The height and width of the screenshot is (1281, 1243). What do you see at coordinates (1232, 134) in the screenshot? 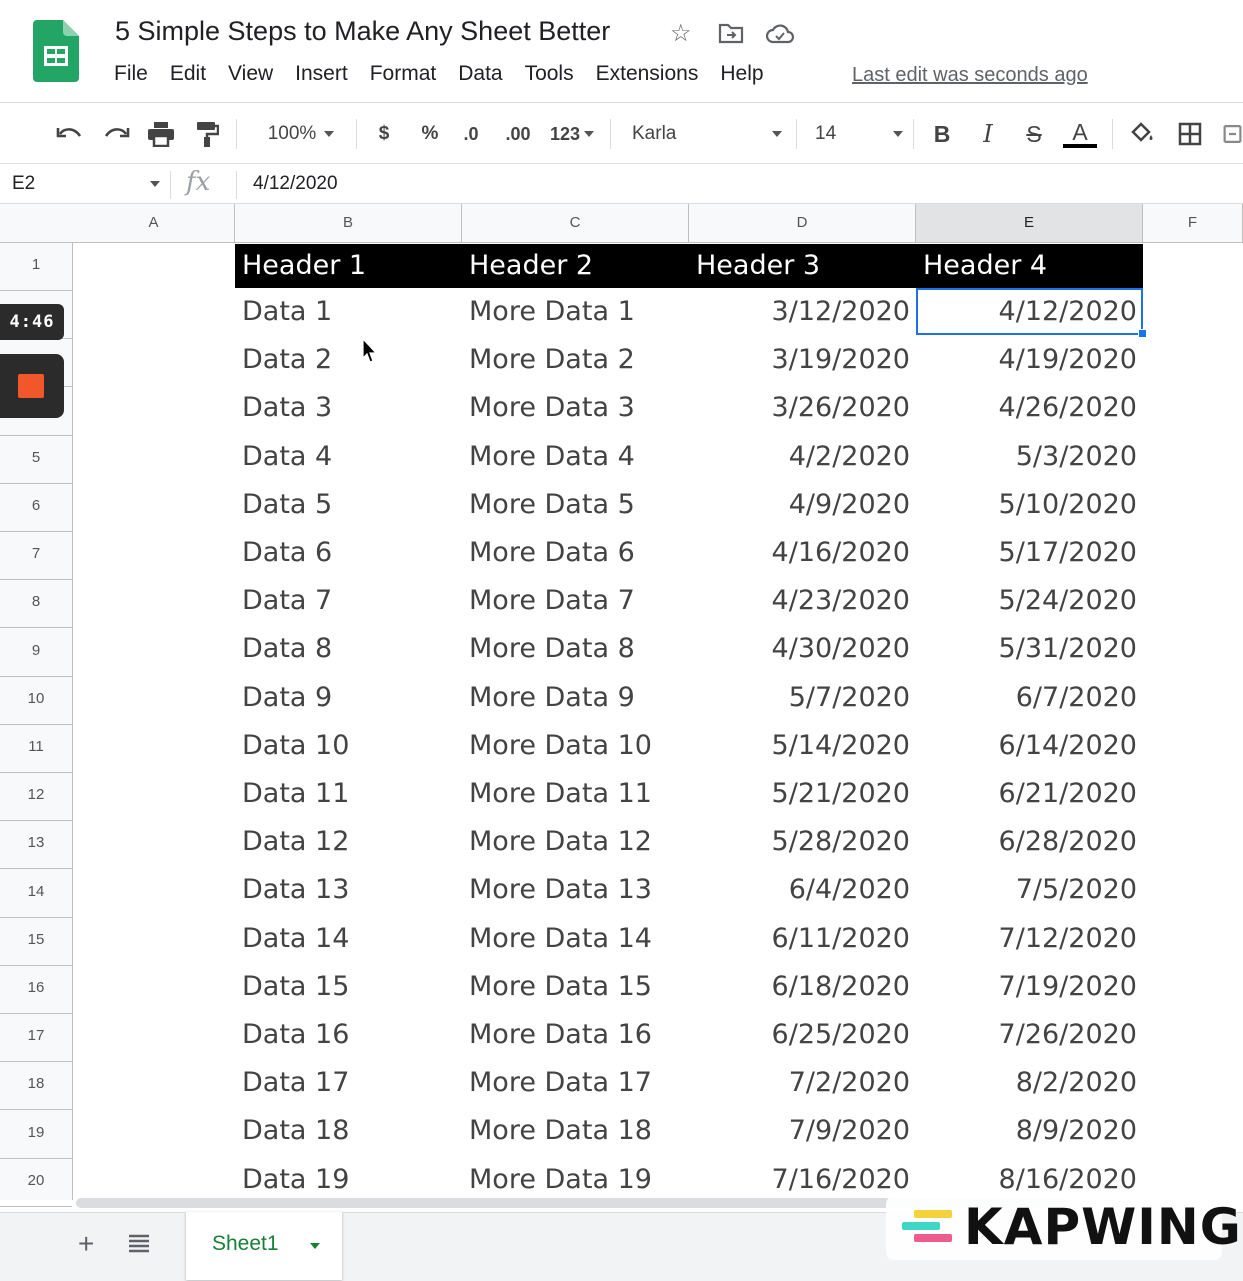
I see `merge-cells-icon` at bounding box center [1232, 134].